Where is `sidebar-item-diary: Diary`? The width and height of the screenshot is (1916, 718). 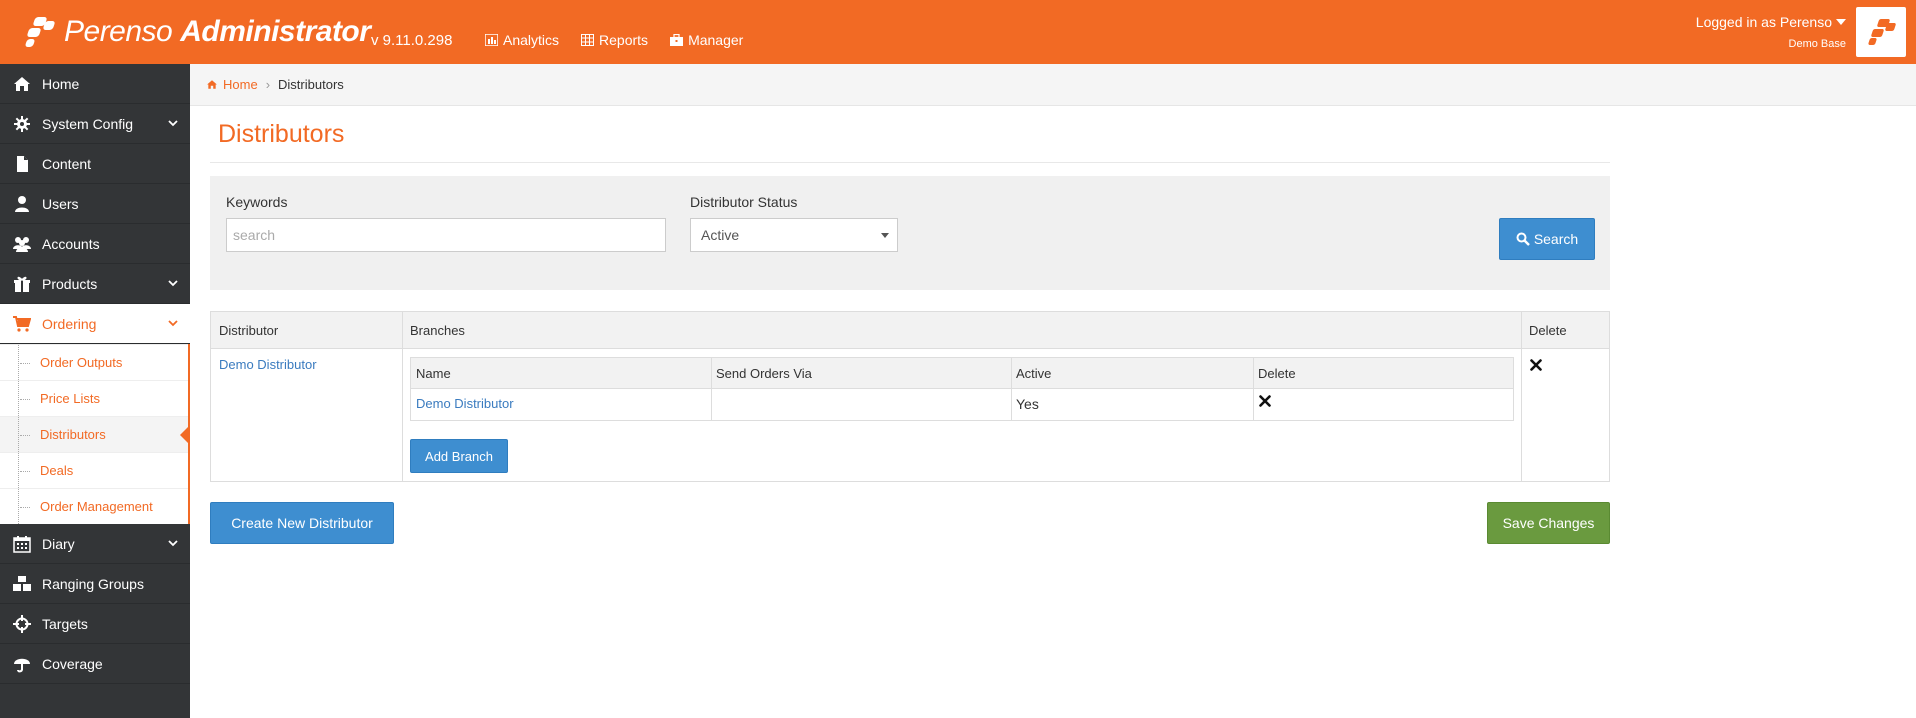
sidebar-item-diary: Diary is located at coordinates (95, 544).